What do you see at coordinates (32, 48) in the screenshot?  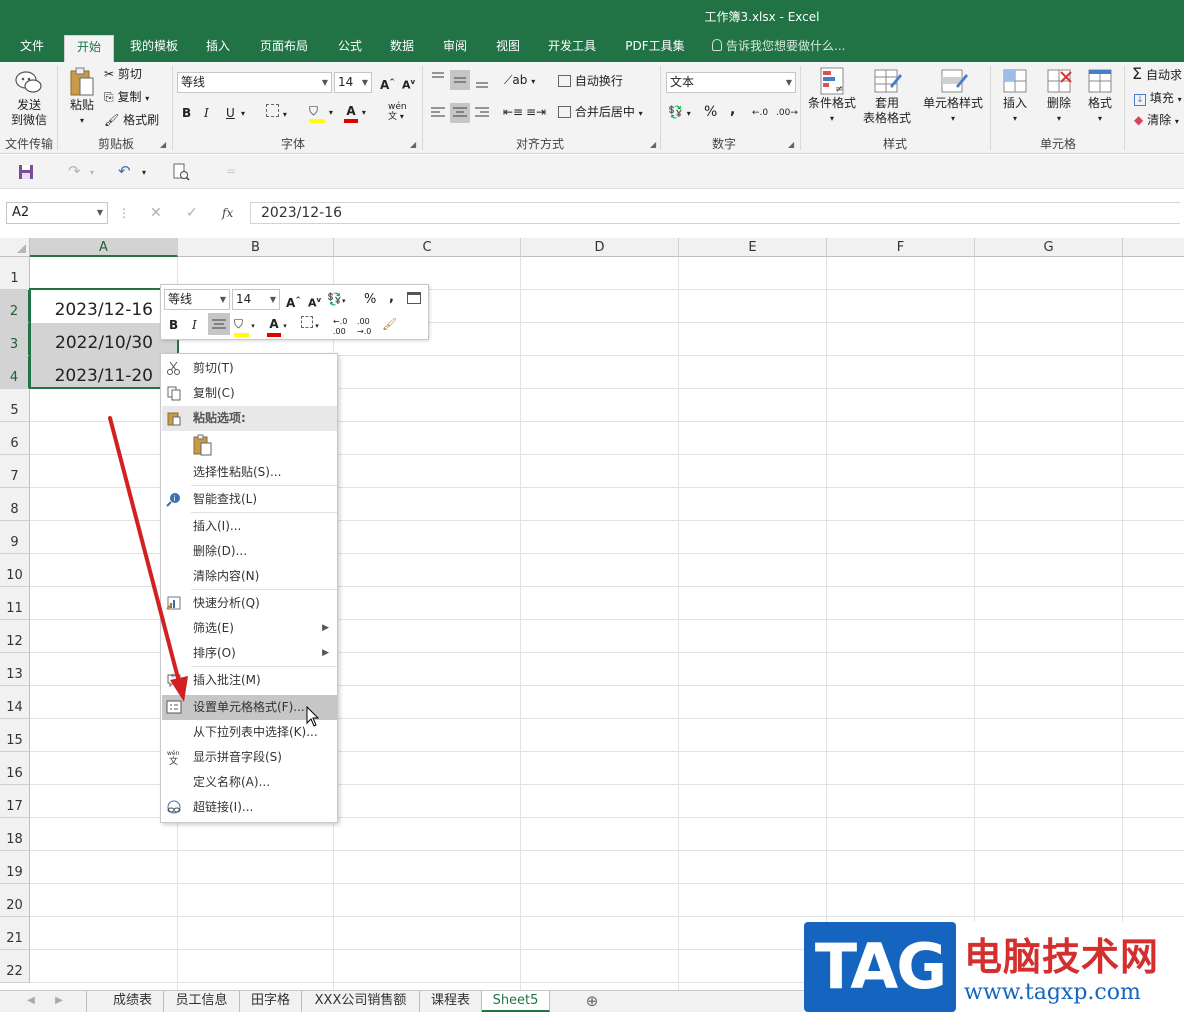 I see `tab-file: 文件` at bounding box center [32, 48].